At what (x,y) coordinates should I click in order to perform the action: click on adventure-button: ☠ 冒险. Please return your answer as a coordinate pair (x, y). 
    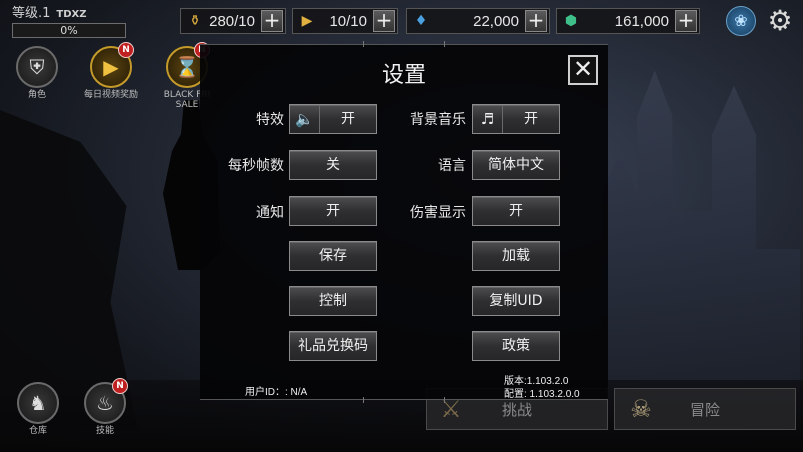
    Looking at the image, I should click on (705, 409).